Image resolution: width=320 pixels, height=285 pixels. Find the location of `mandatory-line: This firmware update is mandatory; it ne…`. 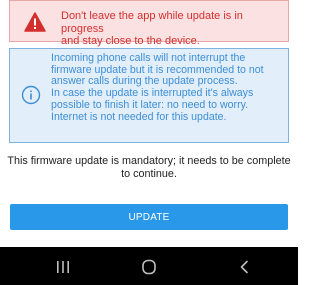

mandatory-line: This firmware update is mandatory; it ne… is located at coordinates (149, 161).